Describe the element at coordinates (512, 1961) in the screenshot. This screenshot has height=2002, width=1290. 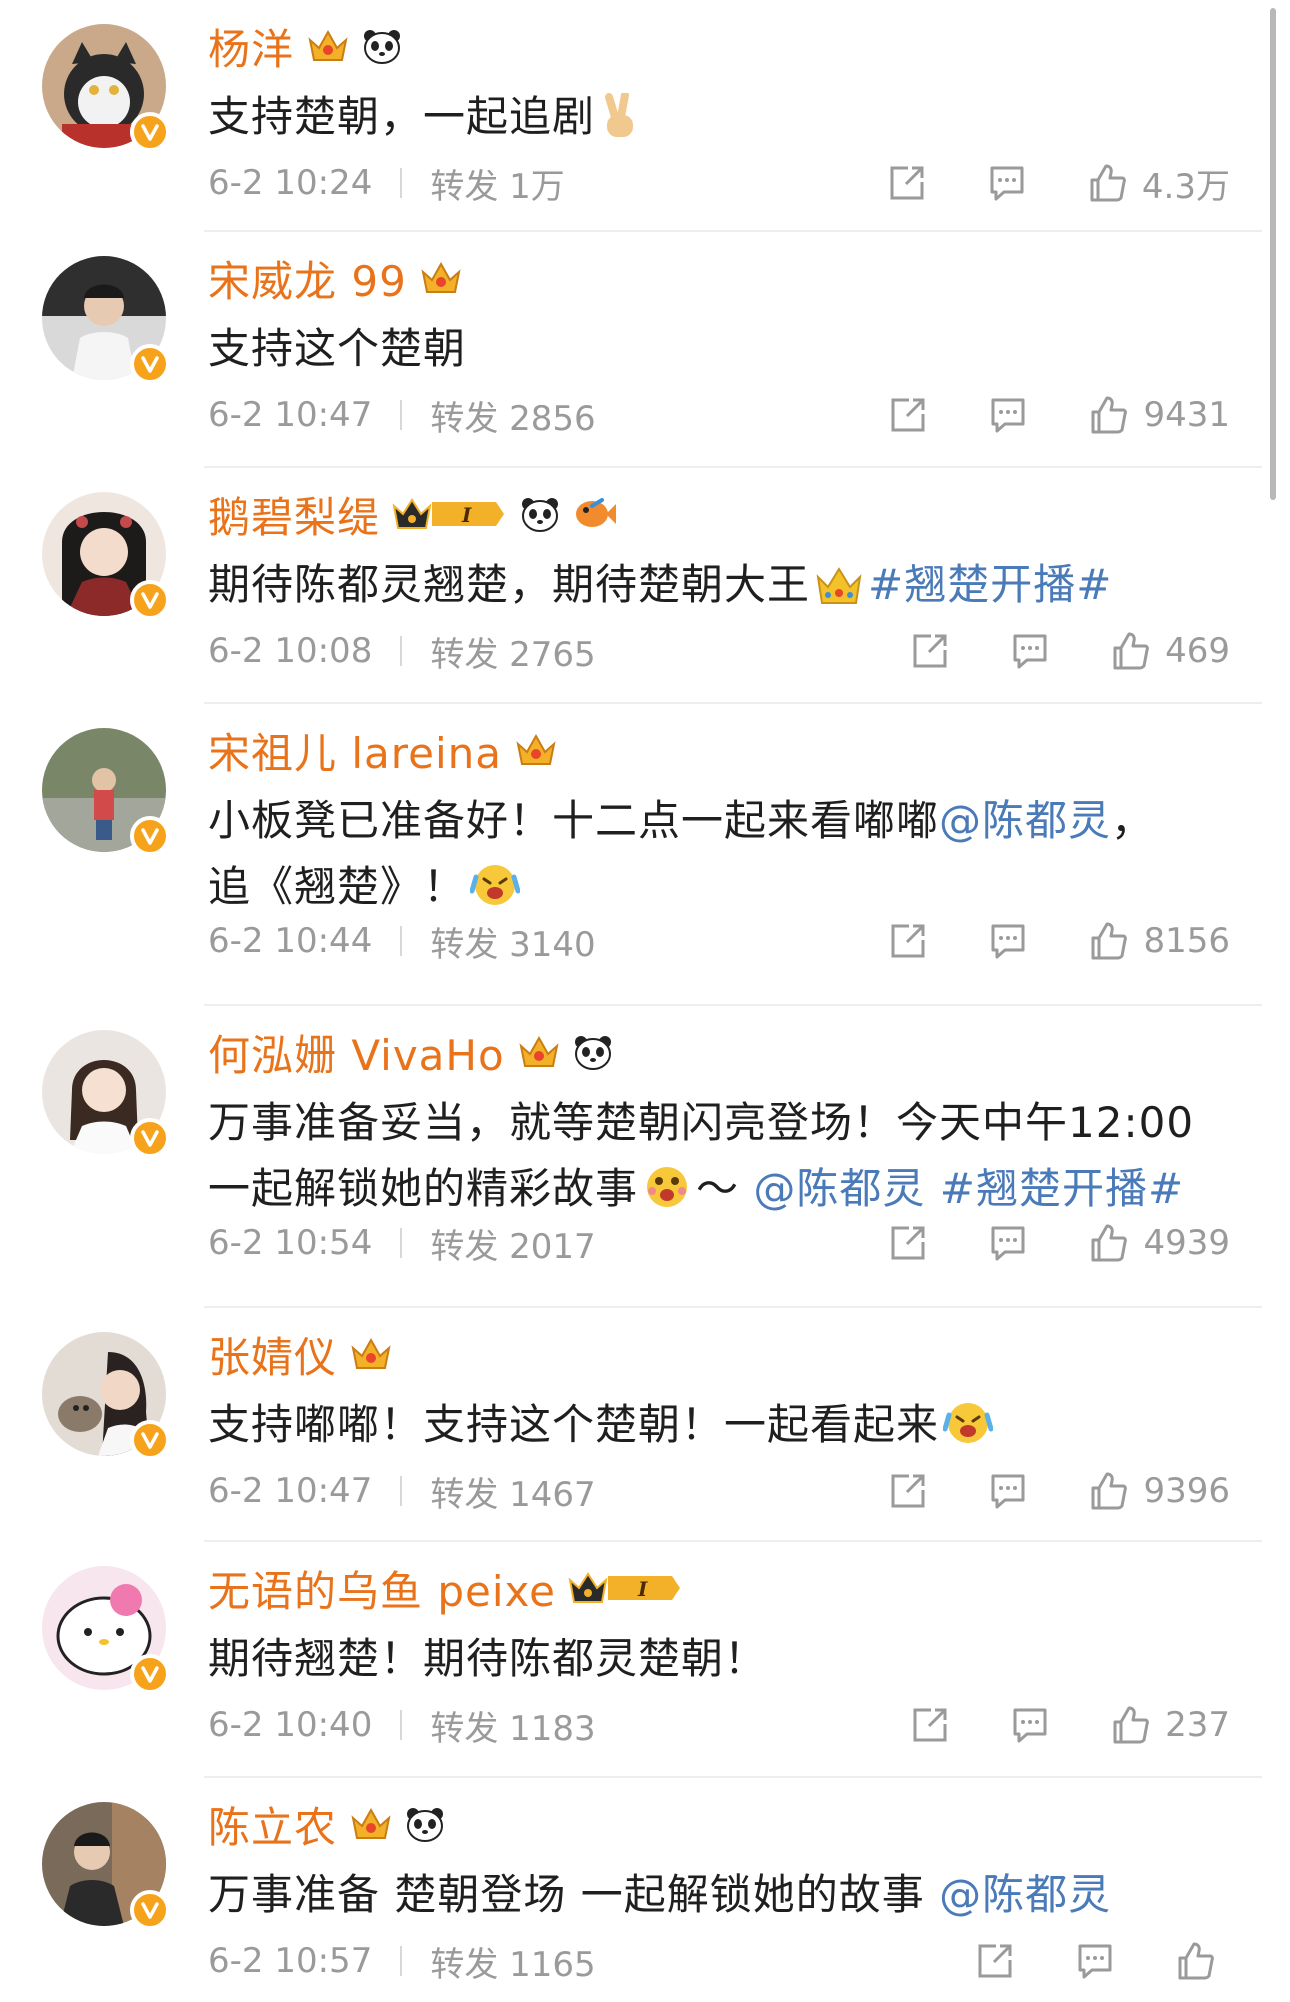
I see `repost-count: 转发 1165` at that location.